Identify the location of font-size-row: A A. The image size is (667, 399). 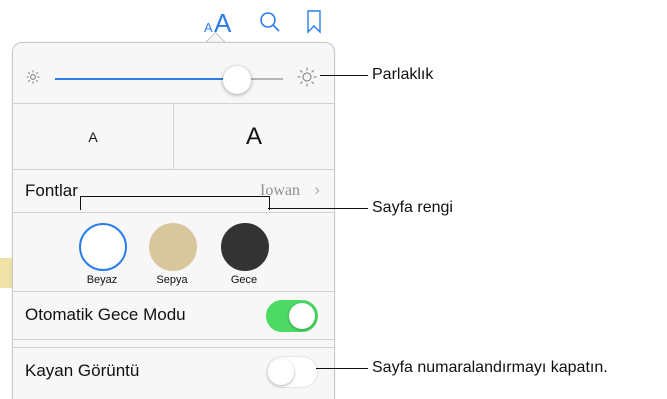
(173, 137).